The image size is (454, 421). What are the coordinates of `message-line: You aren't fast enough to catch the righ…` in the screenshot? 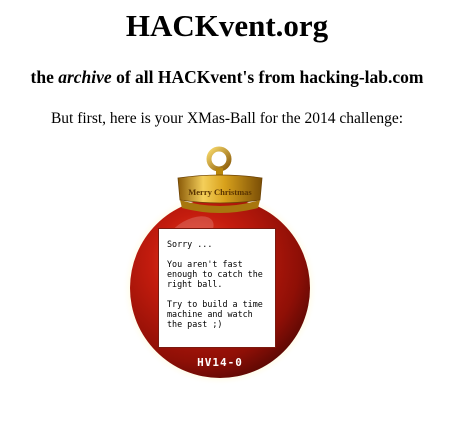 It's located at (215, 274).